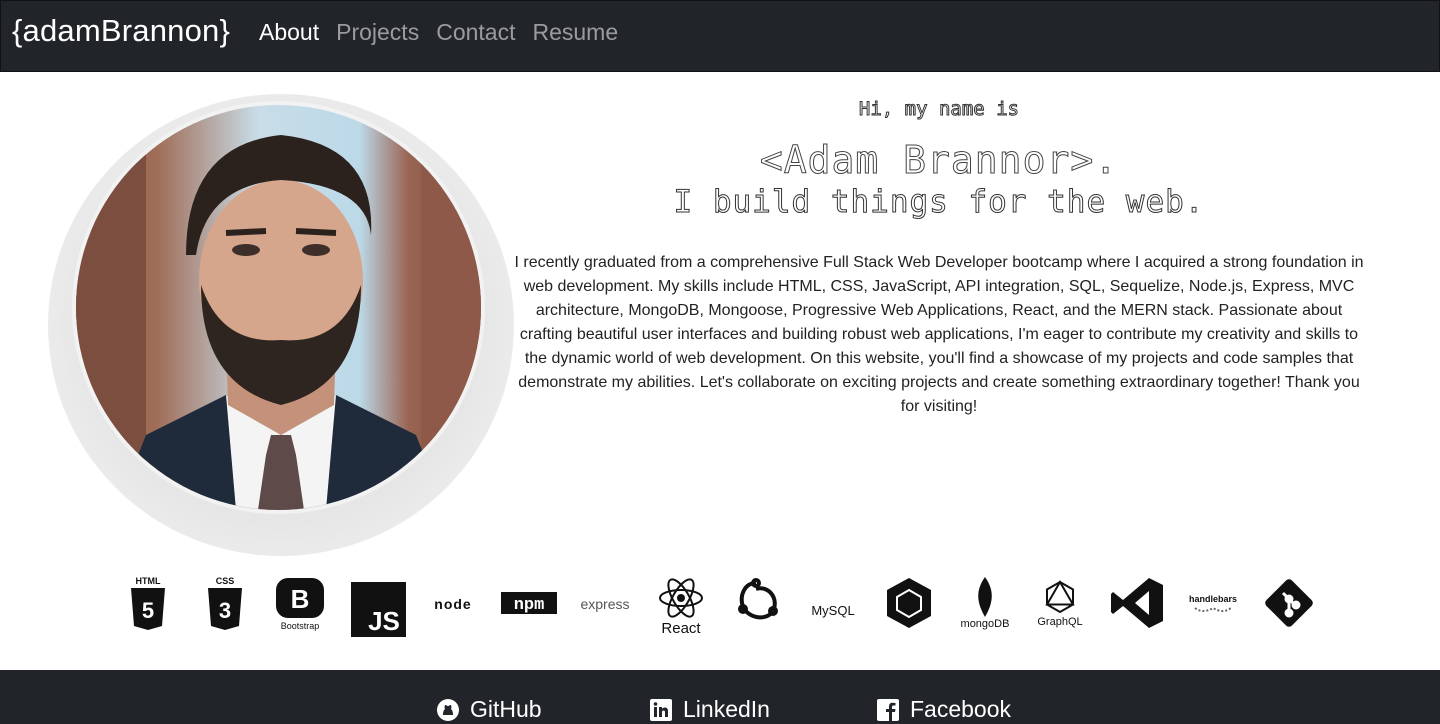  Describe the element at coordinates (961, 709) in the screenshot. I see `facebook-label: Facebook` at that location.